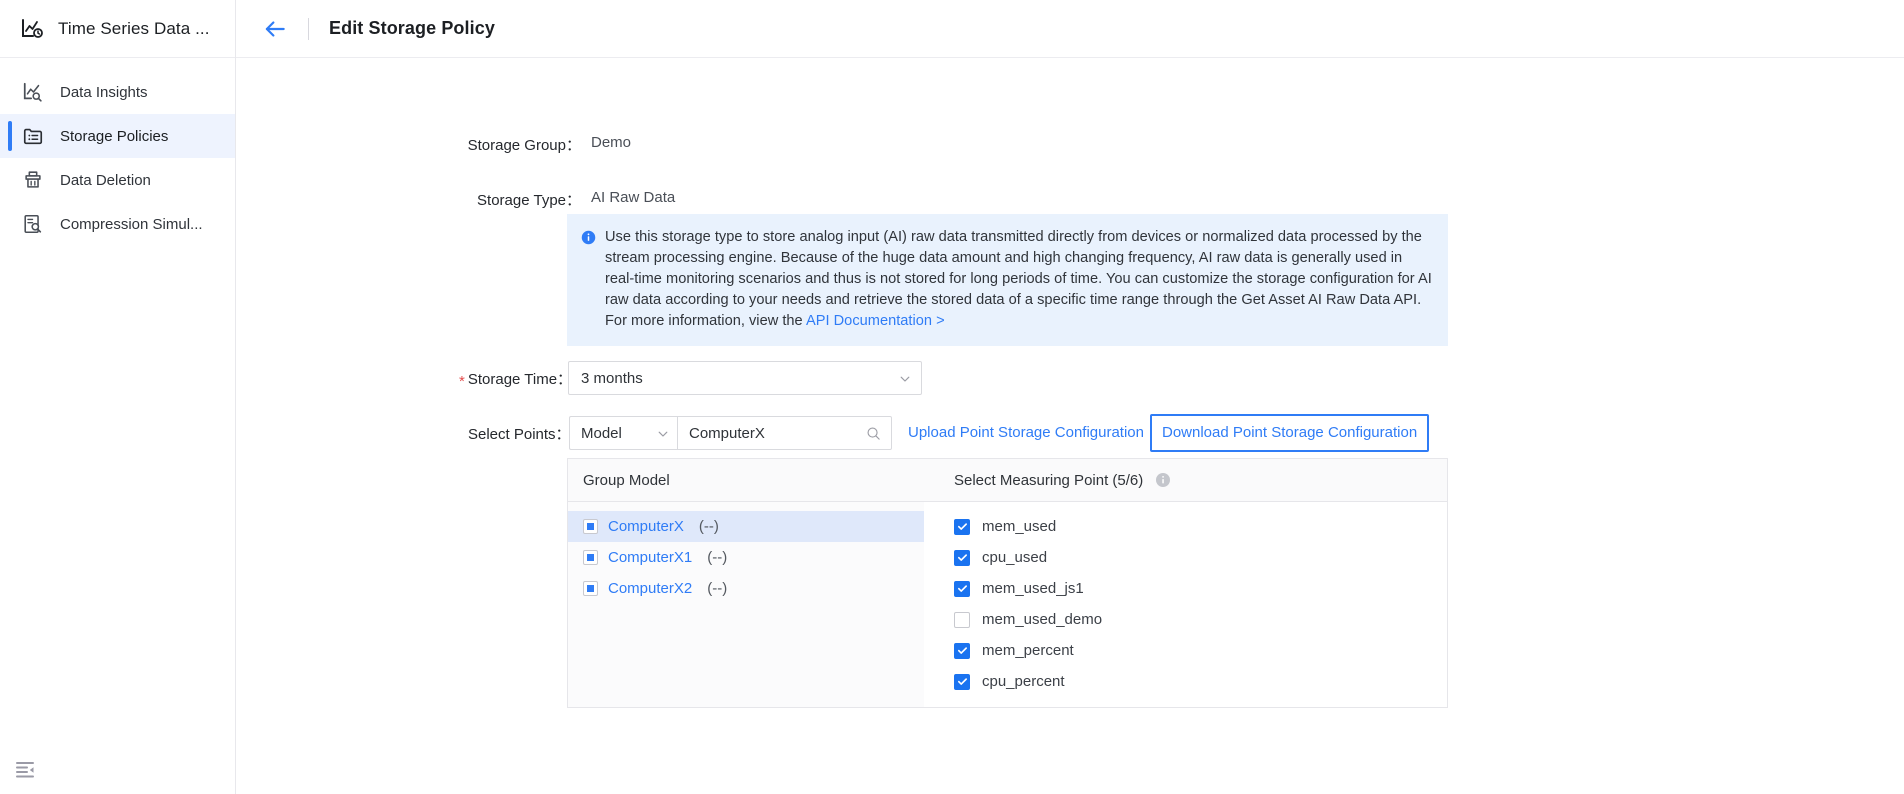 This screenshot has width=1904, height=794. What do you see at coordinates (1019, 526) in the screenshot?
I see `measuring-point-label: mem_used` at bounding box center [1019, 526].